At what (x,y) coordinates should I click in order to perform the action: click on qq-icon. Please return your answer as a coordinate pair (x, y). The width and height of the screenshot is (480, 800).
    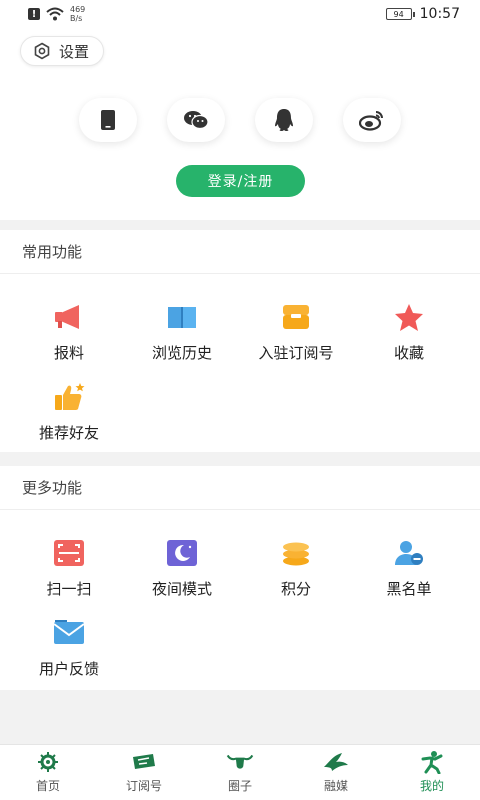
    Looking at the image, I should click on (284, 120).